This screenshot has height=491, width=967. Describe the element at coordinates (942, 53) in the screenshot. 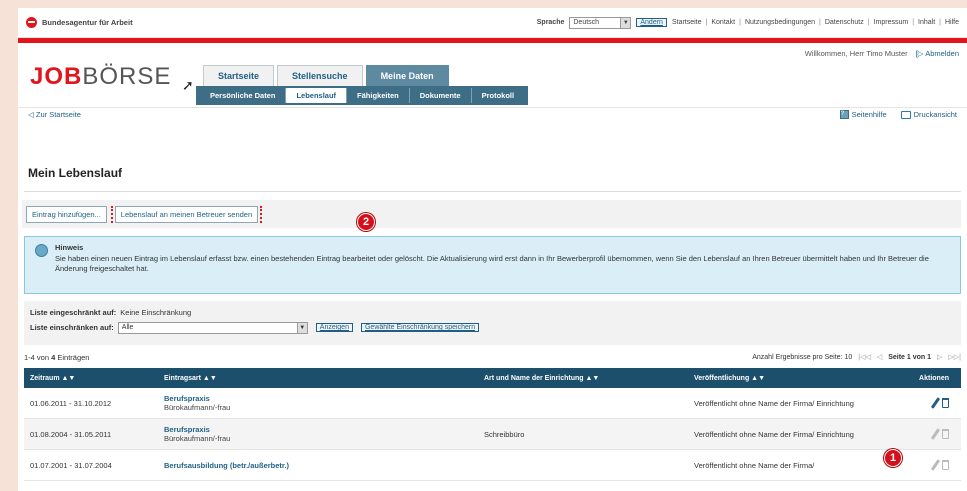

I see `logout-label: Abmelden` at that location.